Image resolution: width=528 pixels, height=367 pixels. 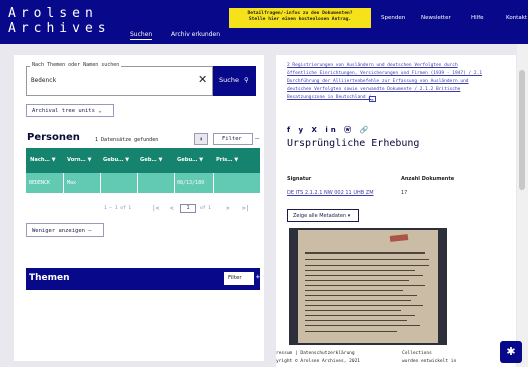 What do you see at coordinates (330, 193) in the screenshot?
I see `signatur-link: DE ITS 2.1.2.1 NW 002 11 UHB ZM` at bounding box center [330, 193].